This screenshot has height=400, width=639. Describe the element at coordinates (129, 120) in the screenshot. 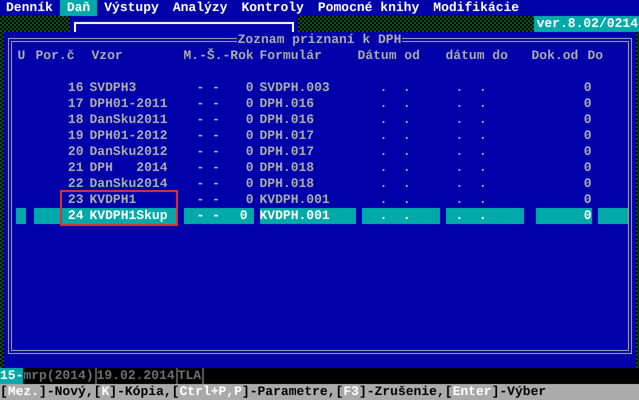

I see `table-cell-text: DanSku2011` at that location.